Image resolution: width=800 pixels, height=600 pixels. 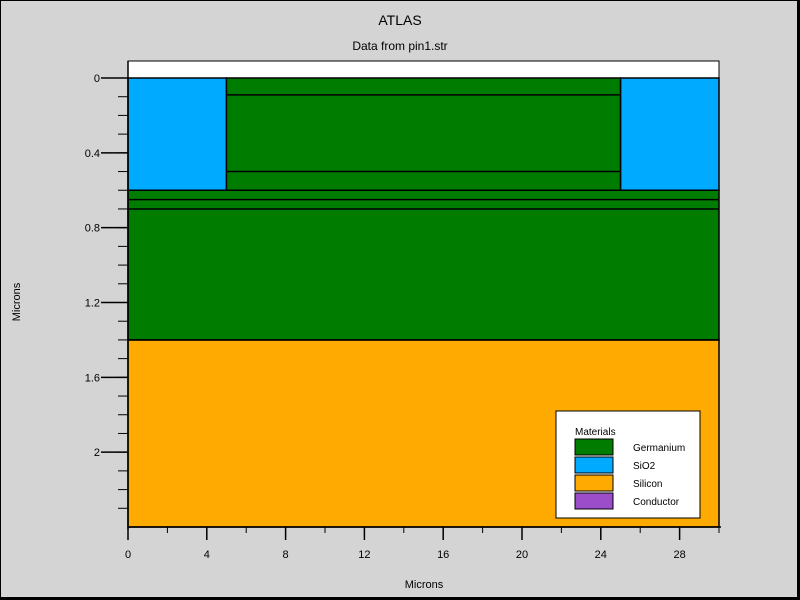 I want to click on legend-title: Materials, so click(x=595, y=432).